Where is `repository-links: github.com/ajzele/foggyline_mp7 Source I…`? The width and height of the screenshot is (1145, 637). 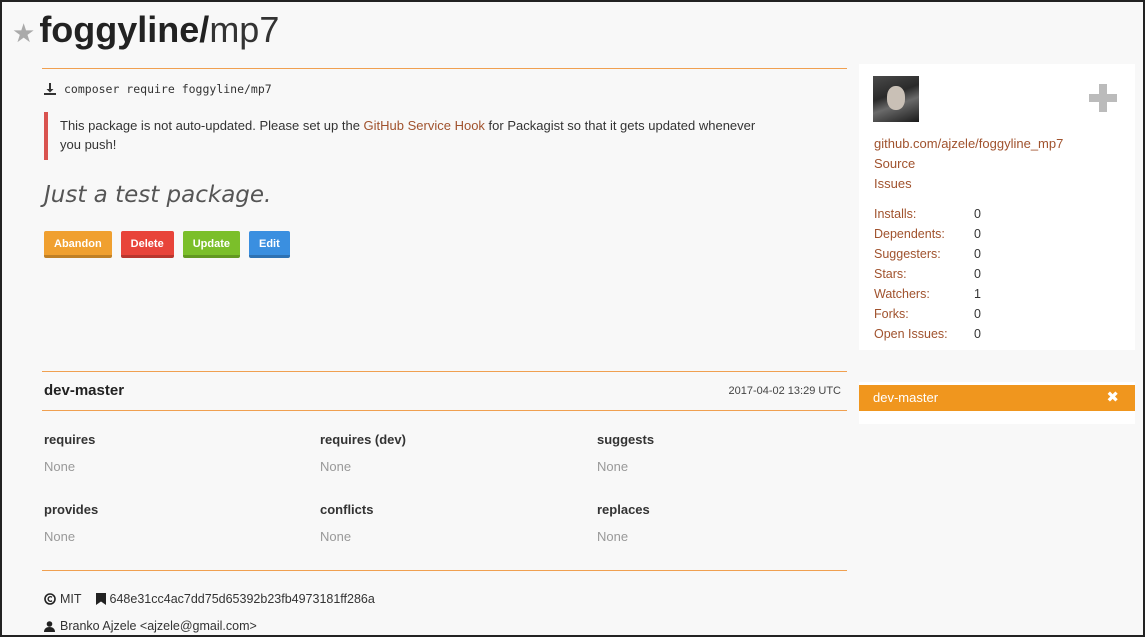 repository-links: github.com/ajzele/foggyline_mp7 Source I… is located at coordinates (968, 164).